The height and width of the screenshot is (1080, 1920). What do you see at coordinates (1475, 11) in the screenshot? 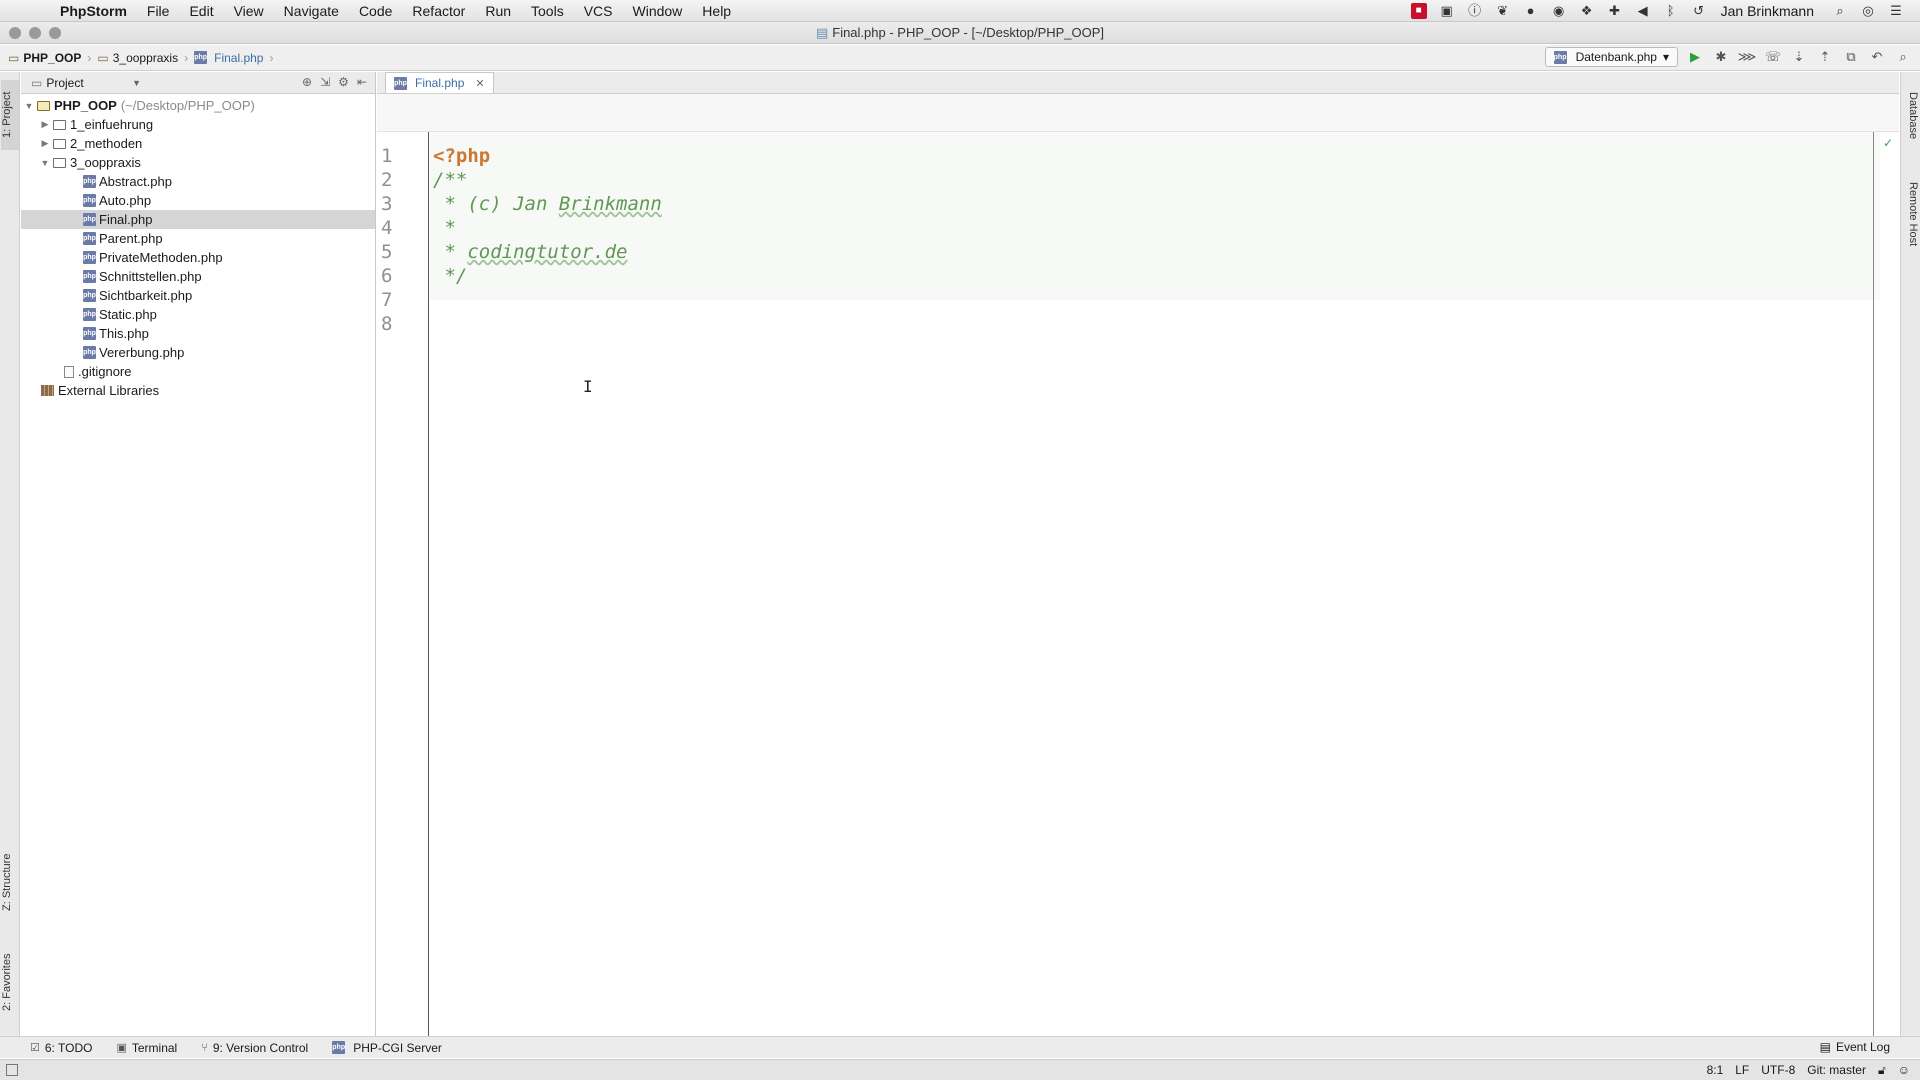
I see `info-icon: ⓘ` at bounding box center [1475, 11].